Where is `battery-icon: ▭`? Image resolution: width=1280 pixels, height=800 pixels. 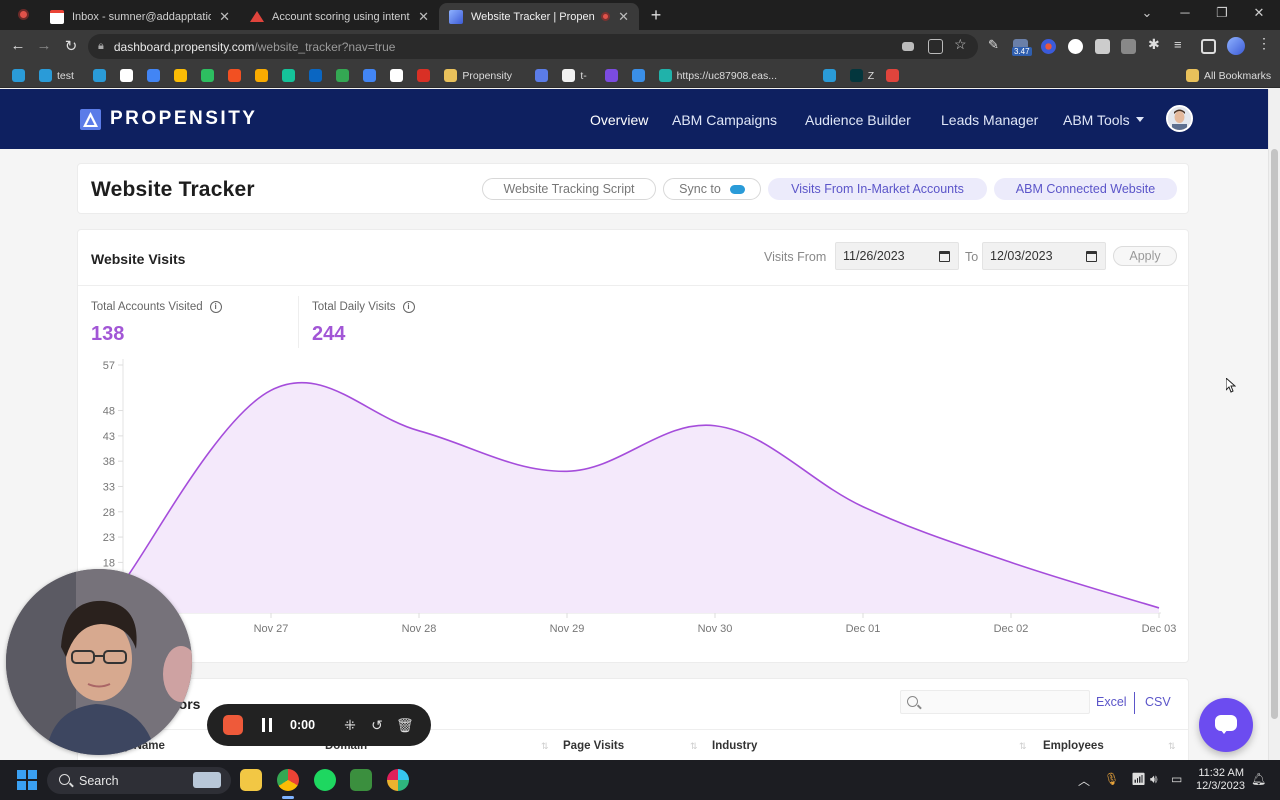
battery-icon: ▭ is located at coordinates (1176, 779).